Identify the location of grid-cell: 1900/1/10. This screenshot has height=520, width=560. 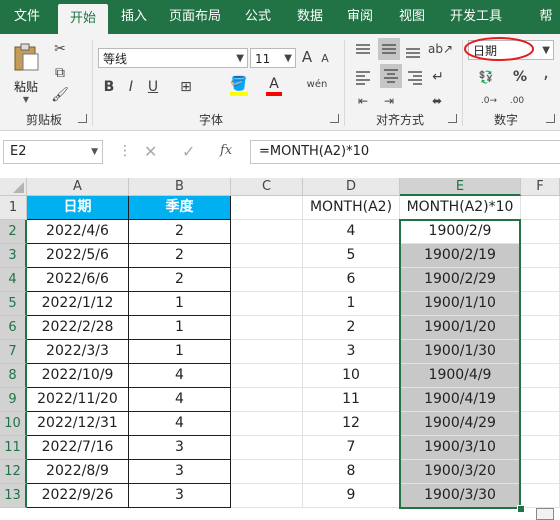
(460, 304).